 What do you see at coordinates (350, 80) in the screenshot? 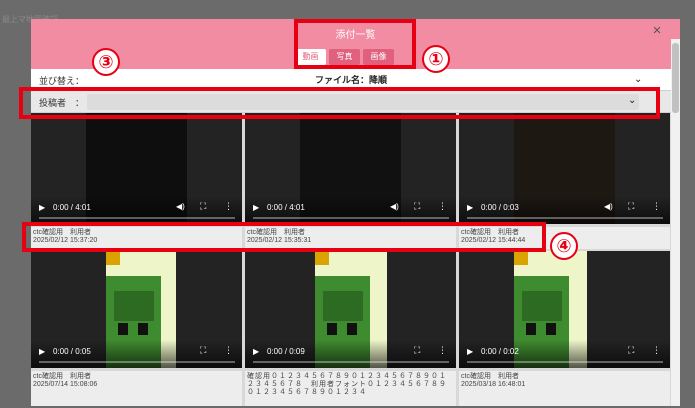
I see `sort-value: ファイル名：降順` at bounding box center [350, 80].